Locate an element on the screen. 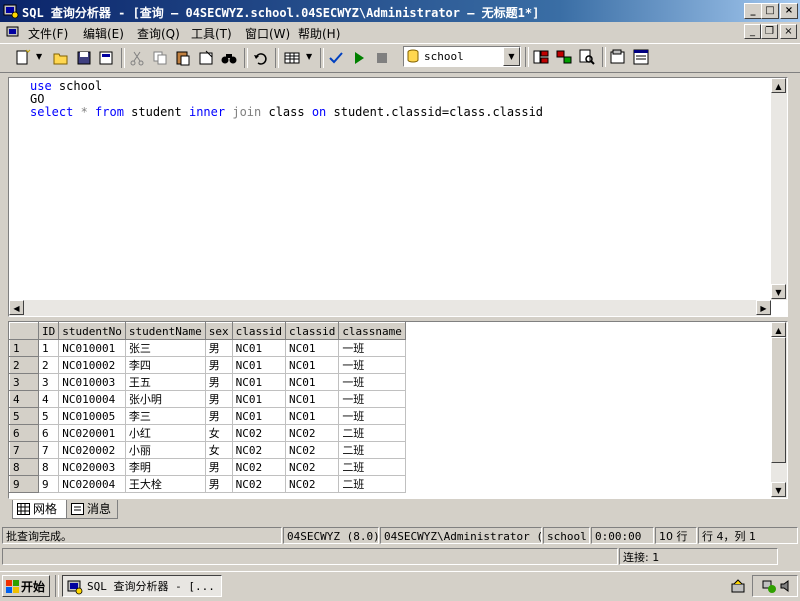 Image resolution: width=800 pixels, height=601 pixels. table-cell: NC020003 is located at coordinates (92, 467).